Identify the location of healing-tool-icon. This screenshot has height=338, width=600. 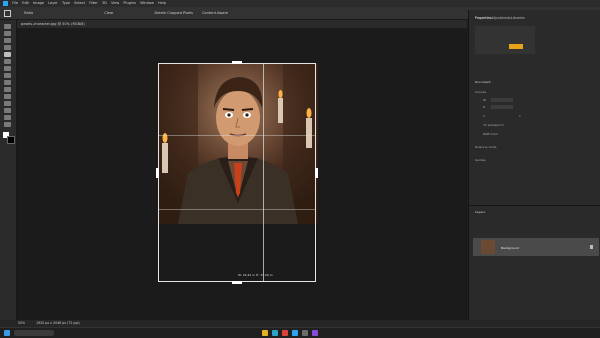
(7, 75).